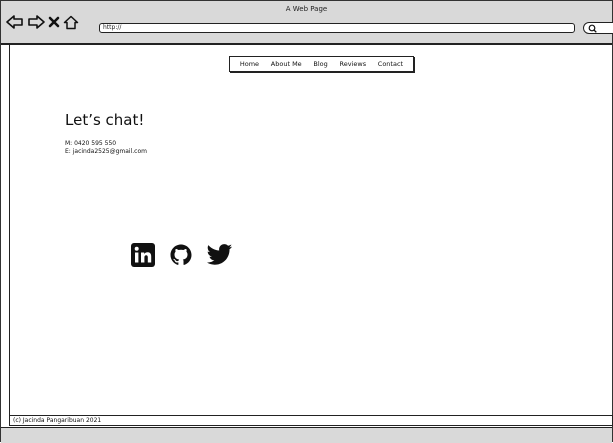  I want to click on nav-item-blog: Blog, so click(320, 64).